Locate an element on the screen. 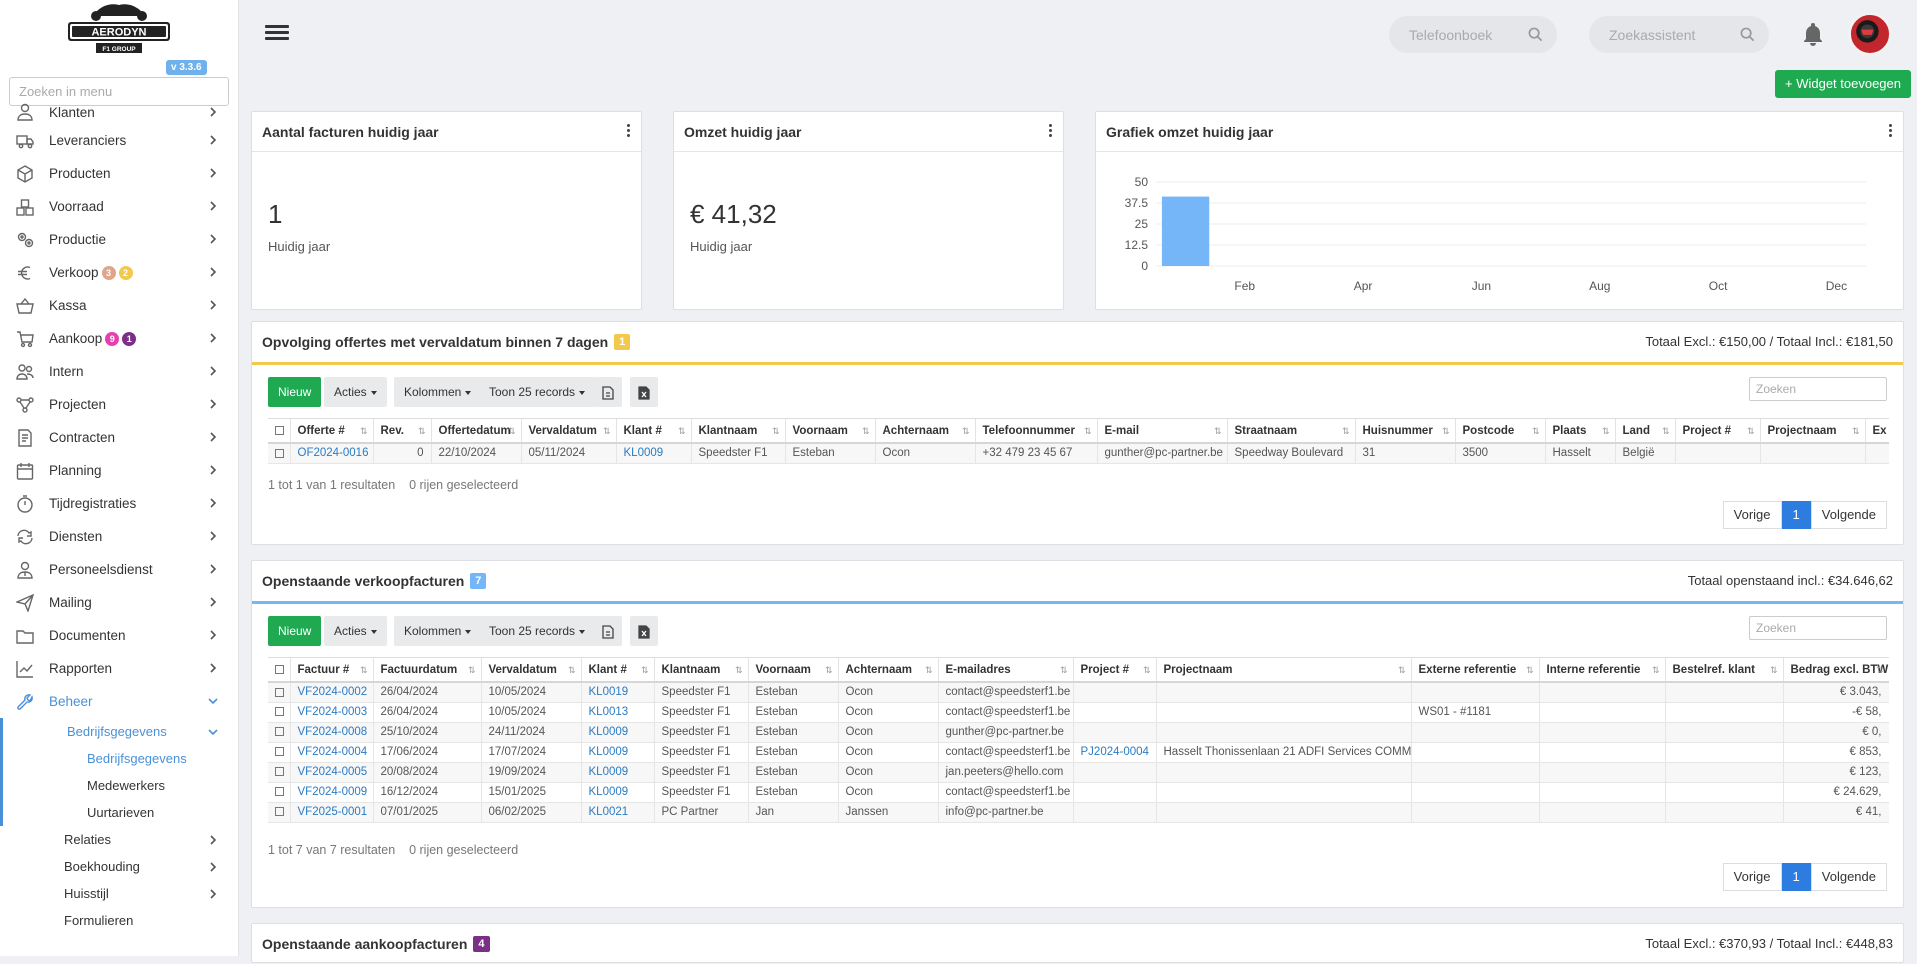 This screenshot has height=964, width=1917. sidebar-item-beheer: Beheer is located at coordinates (119, 701).